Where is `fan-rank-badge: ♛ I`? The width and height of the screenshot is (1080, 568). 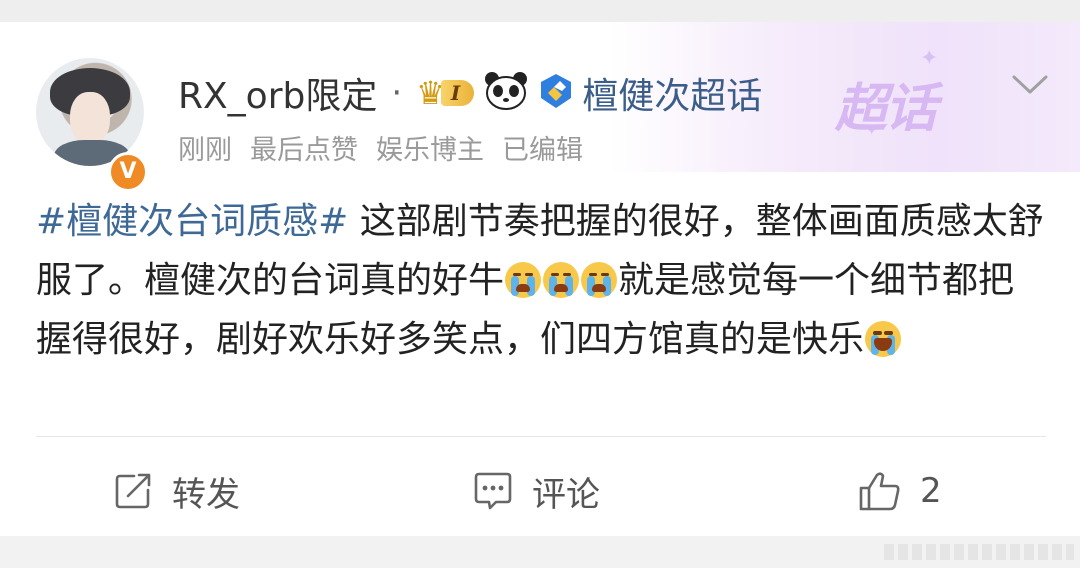
fan-rank-badge: ♛ I is located at coordinates (445, 93).